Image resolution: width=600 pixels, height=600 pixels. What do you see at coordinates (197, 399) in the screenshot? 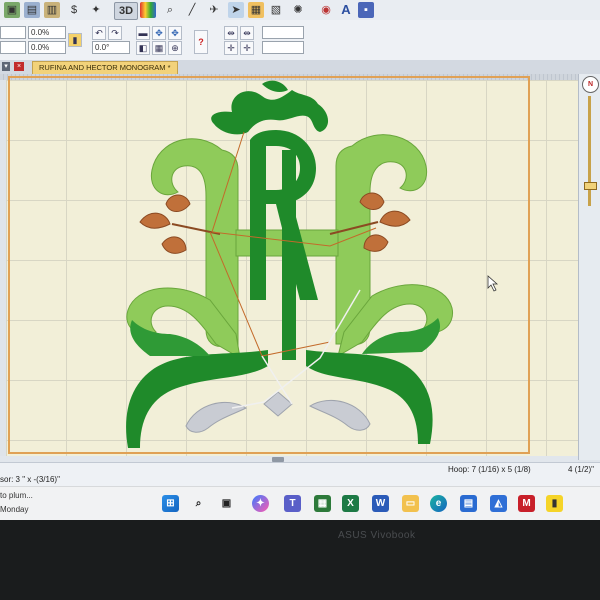
I see `left-base-sweep` at bounding box center [197, 399].